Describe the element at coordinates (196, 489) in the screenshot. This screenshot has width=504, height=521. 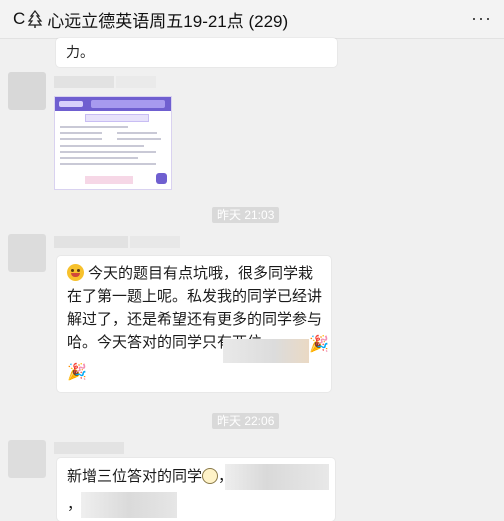
I see `message-bubble: 新增三位答对的同学， ，` at that location.